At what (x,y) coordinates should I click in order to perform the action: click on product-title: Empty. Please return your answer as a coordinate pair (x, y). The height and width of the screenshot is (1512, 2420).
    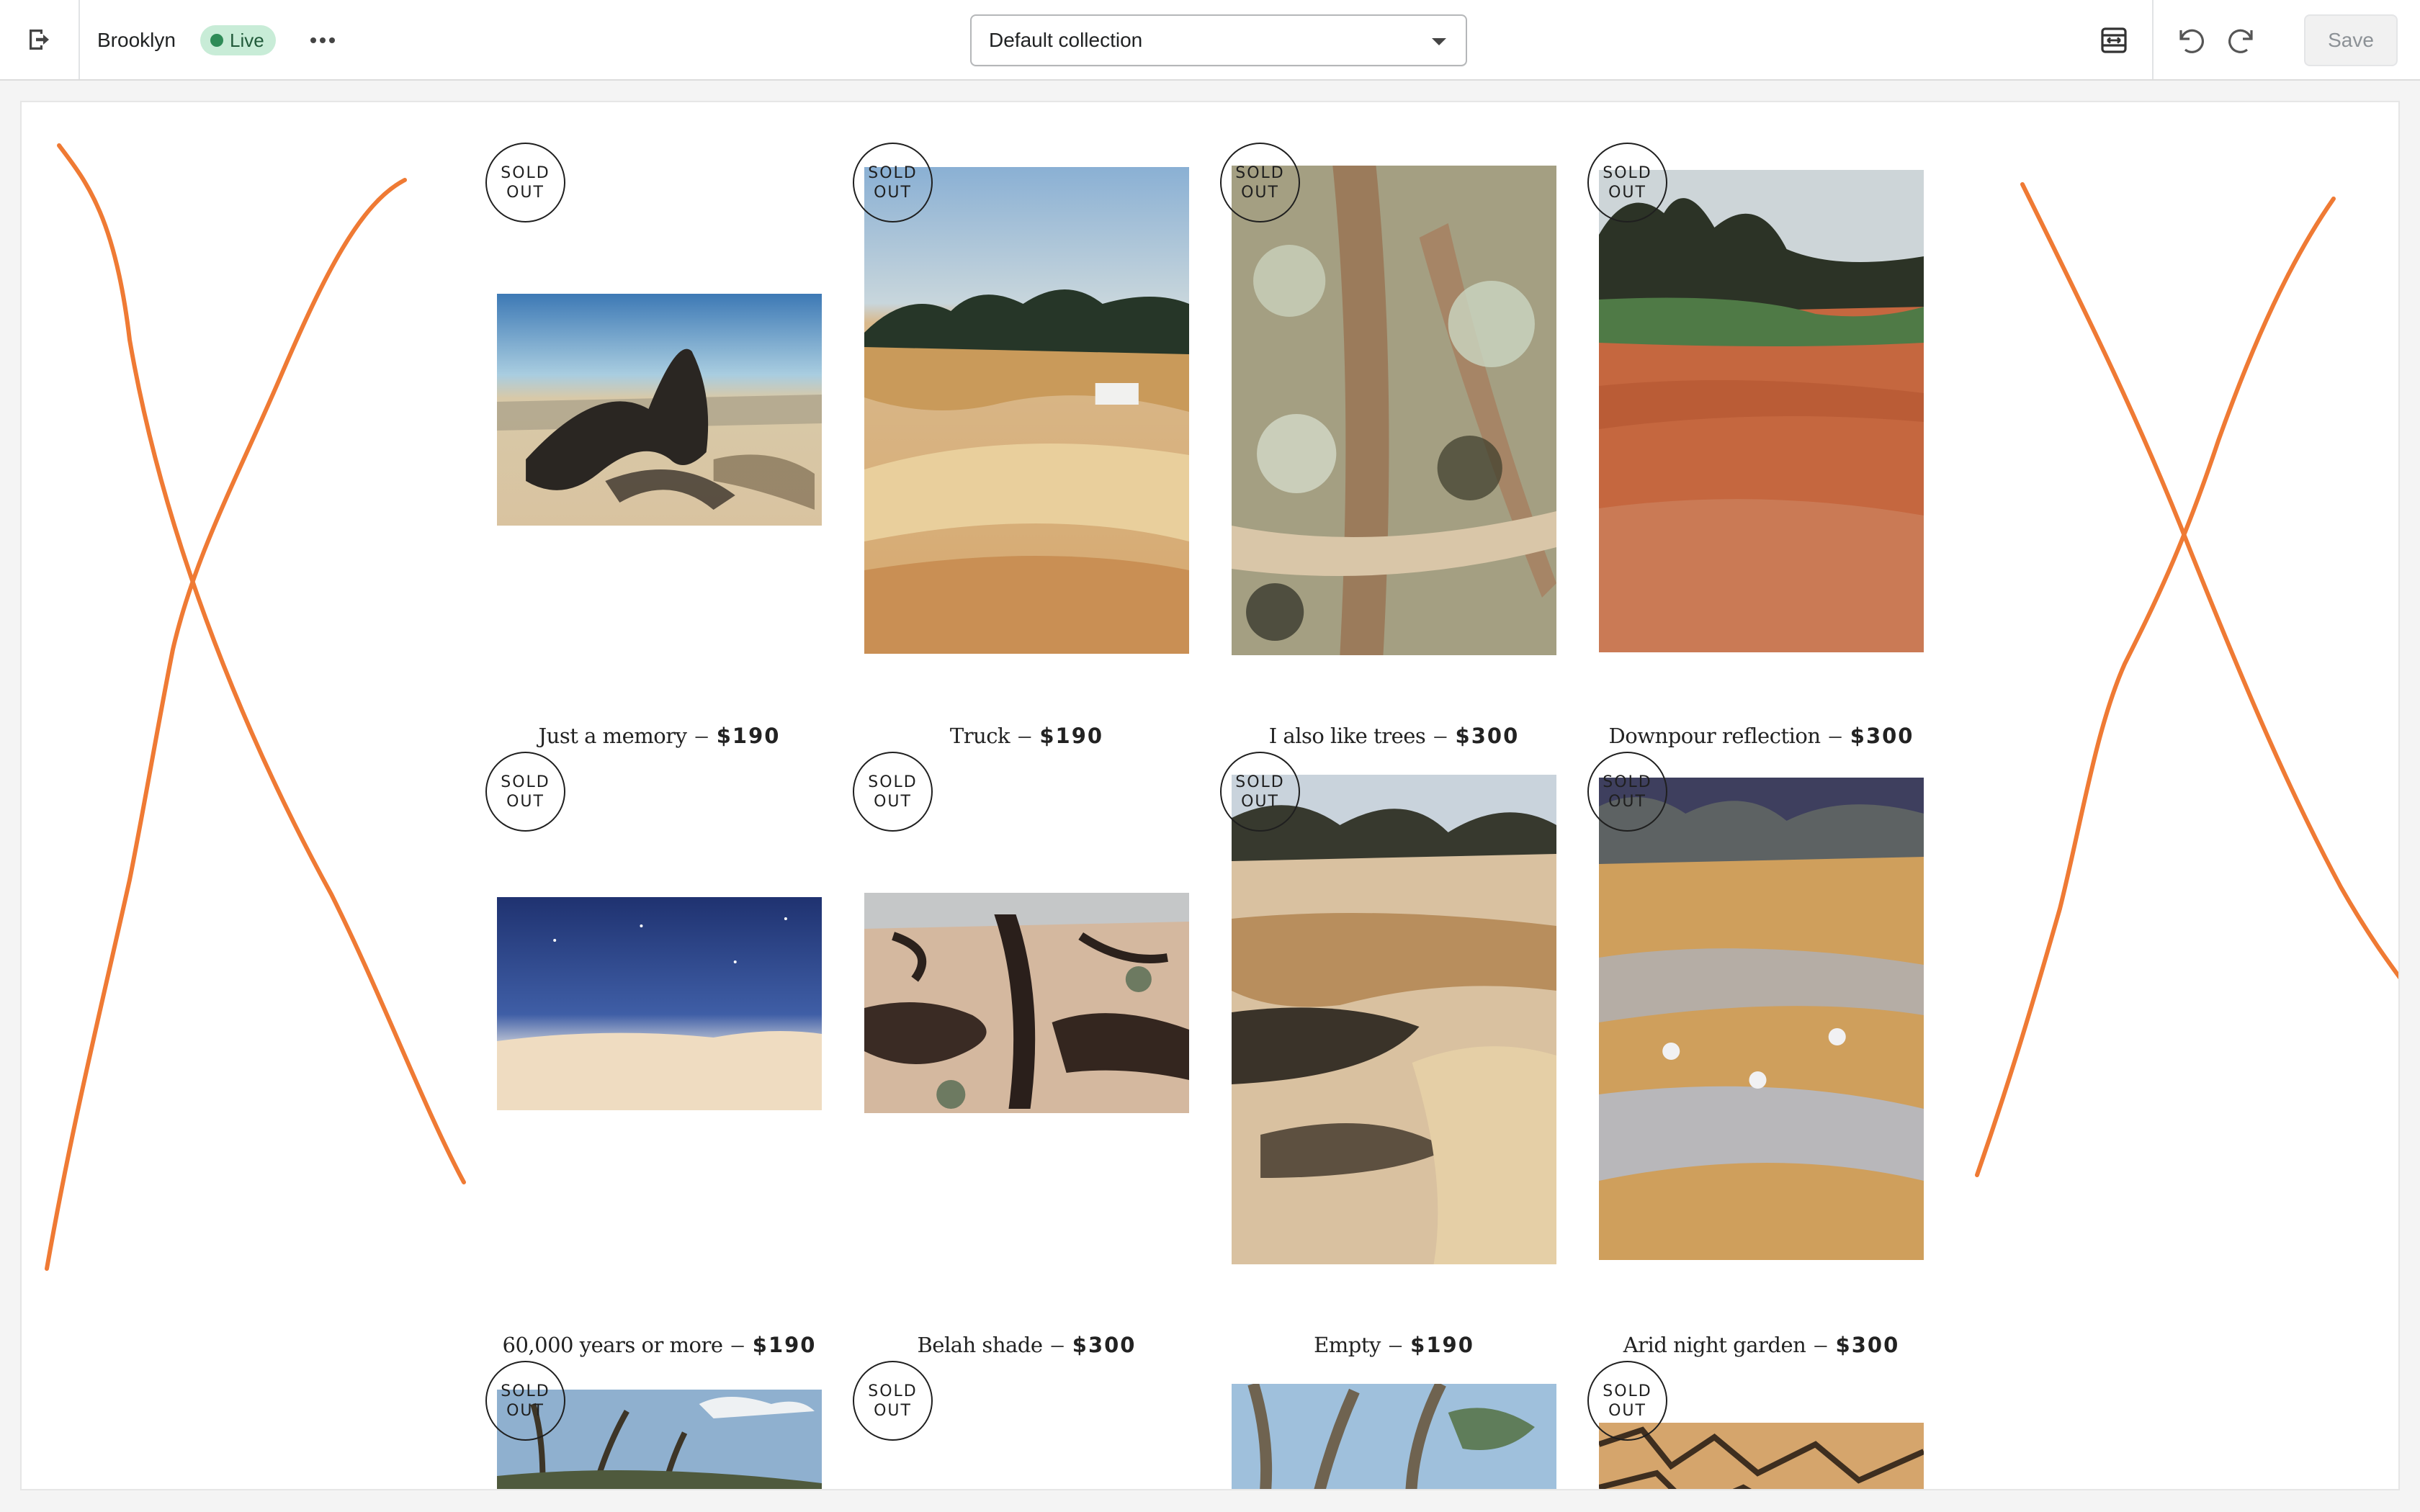
    Looking at the image, I should click on (1347, 1345).